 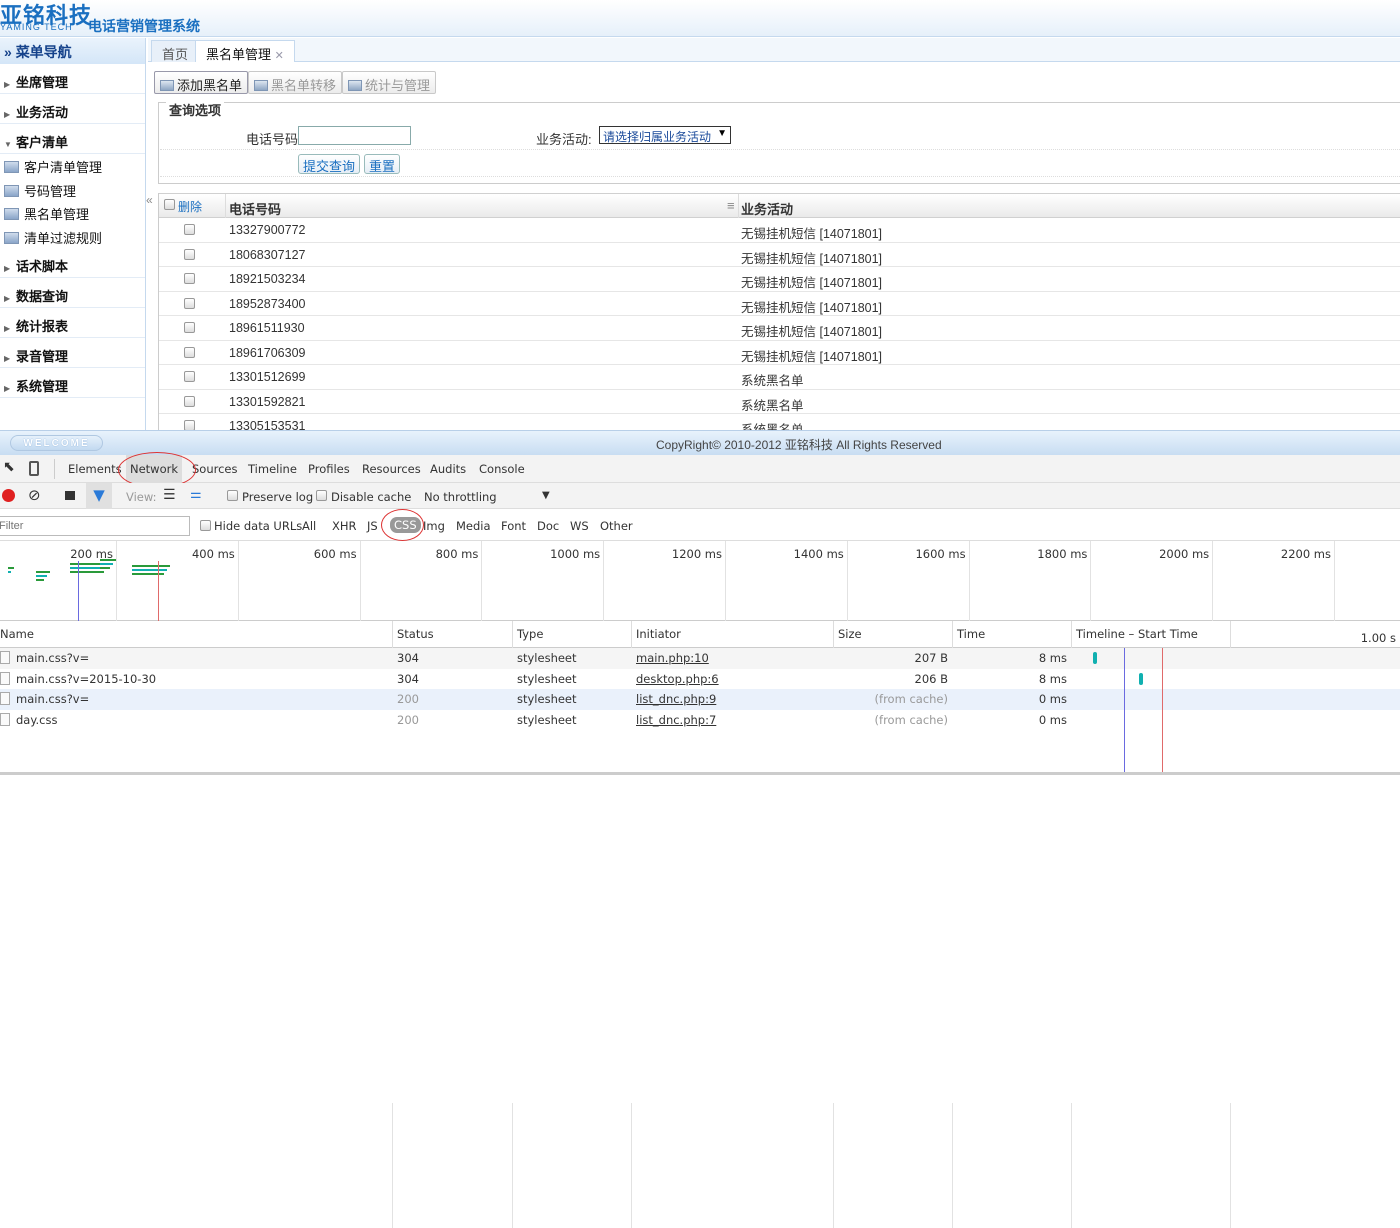 What do you see at coordinates (672, 658) in the screenshot?
I see `initiator-link: main.php:10` at bounding box center [672, 658].